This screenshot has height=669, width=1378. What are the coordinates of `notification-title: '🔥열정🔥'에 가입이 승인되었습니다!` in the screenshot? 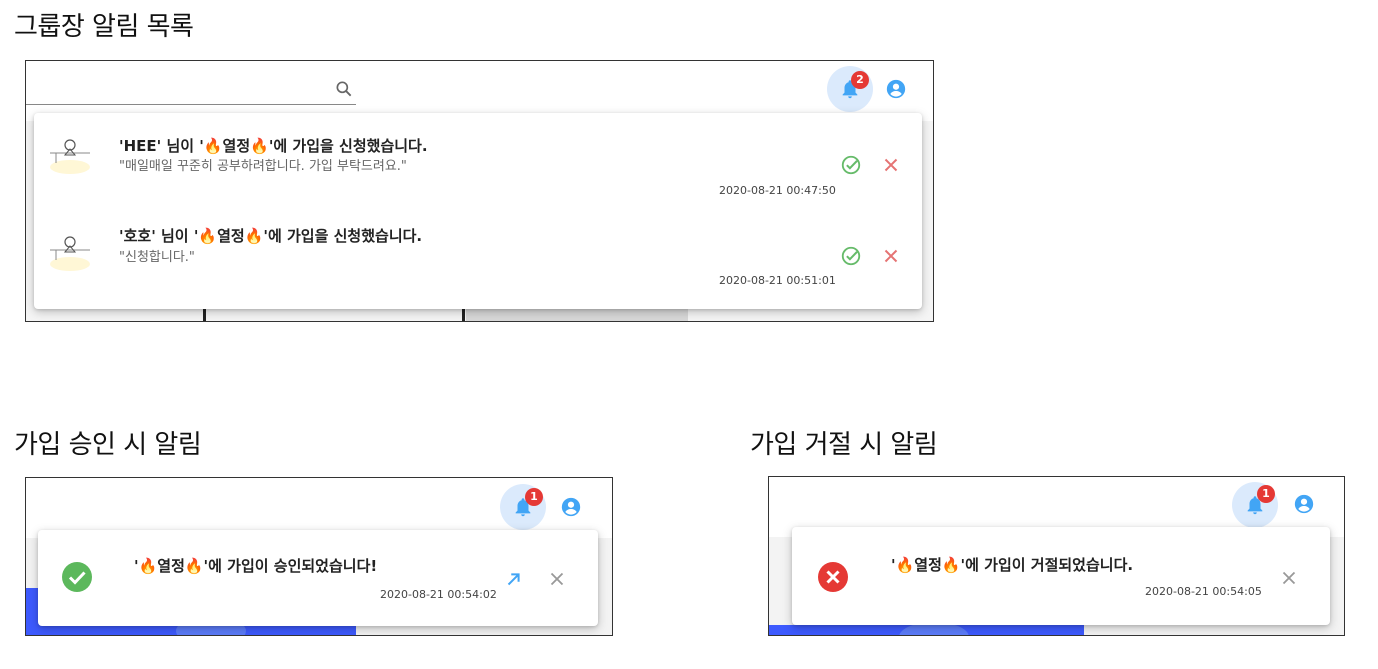 It's located at (256, 566).